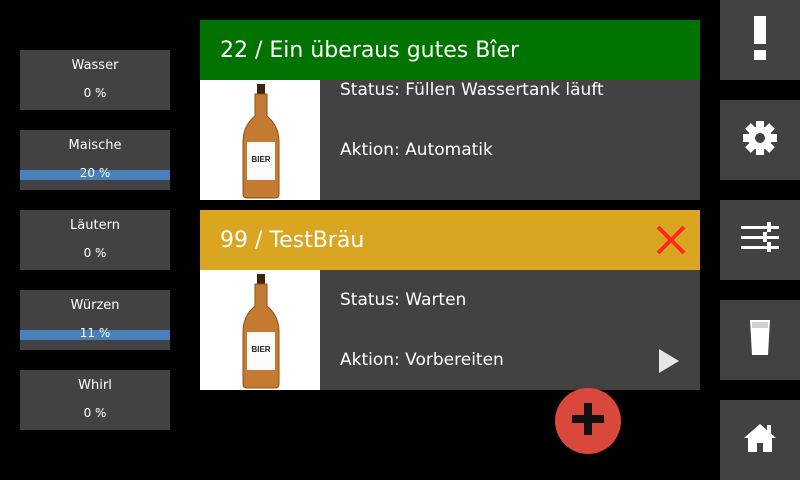 The height and width of the screenshot is (480, 800). I want to click on brew-card-header: 99 / TestBräu, so click(450, 240).